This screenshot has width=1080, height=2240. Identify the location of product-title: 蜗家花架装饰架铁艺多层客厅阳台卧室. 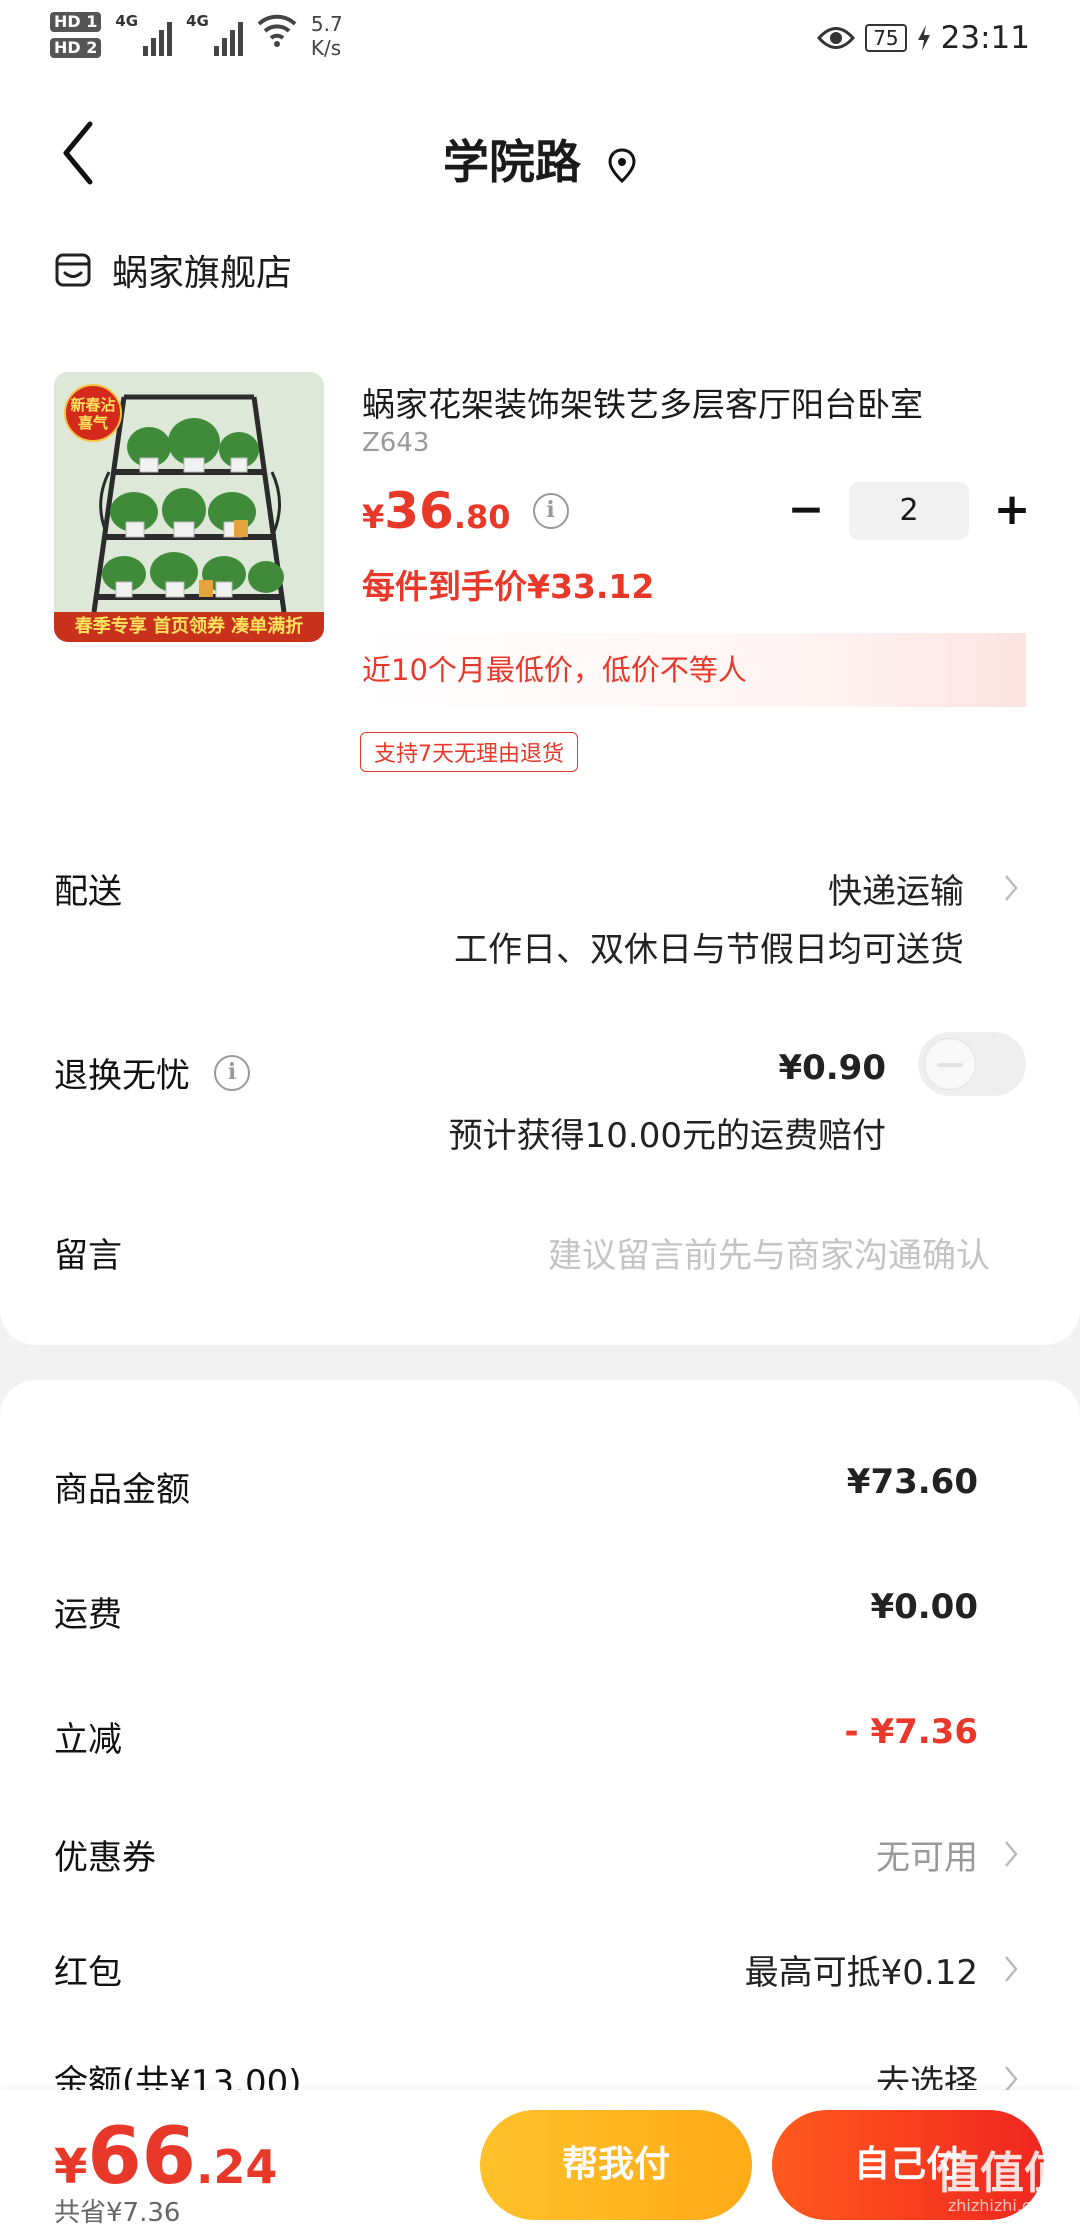
(692, 402).